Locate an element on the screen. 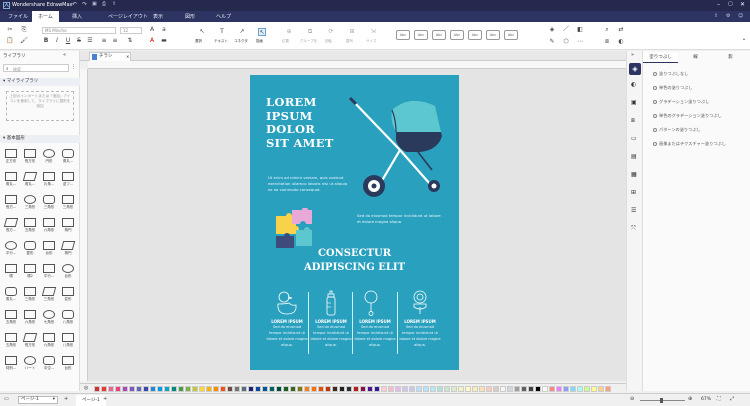 The height and width of the screenshot is (406, 750). my-library-header: ▾ マイライブラリ is located at coordinates (40, 82).